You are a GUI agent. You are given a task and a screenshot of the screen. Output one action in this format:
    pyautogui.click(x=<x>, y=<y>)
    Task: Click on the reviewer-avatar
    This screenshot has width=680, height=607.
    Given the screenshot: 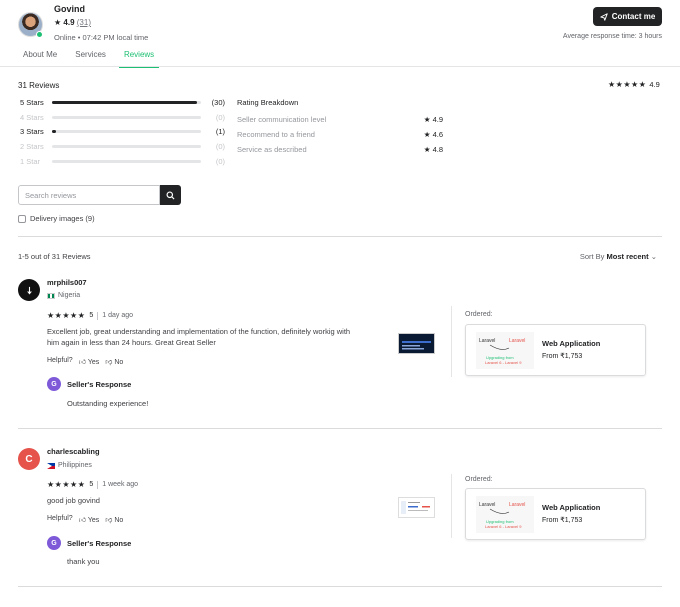 What is the action you would take?
    pyautogui.click(x=29, y=290)
    